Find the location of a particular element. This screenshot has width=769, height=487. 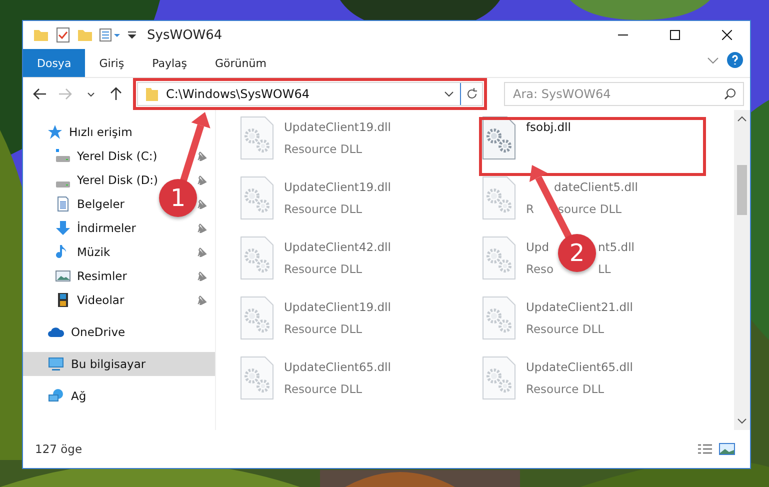

film-strip-icon is located at coordinates (63, 300).